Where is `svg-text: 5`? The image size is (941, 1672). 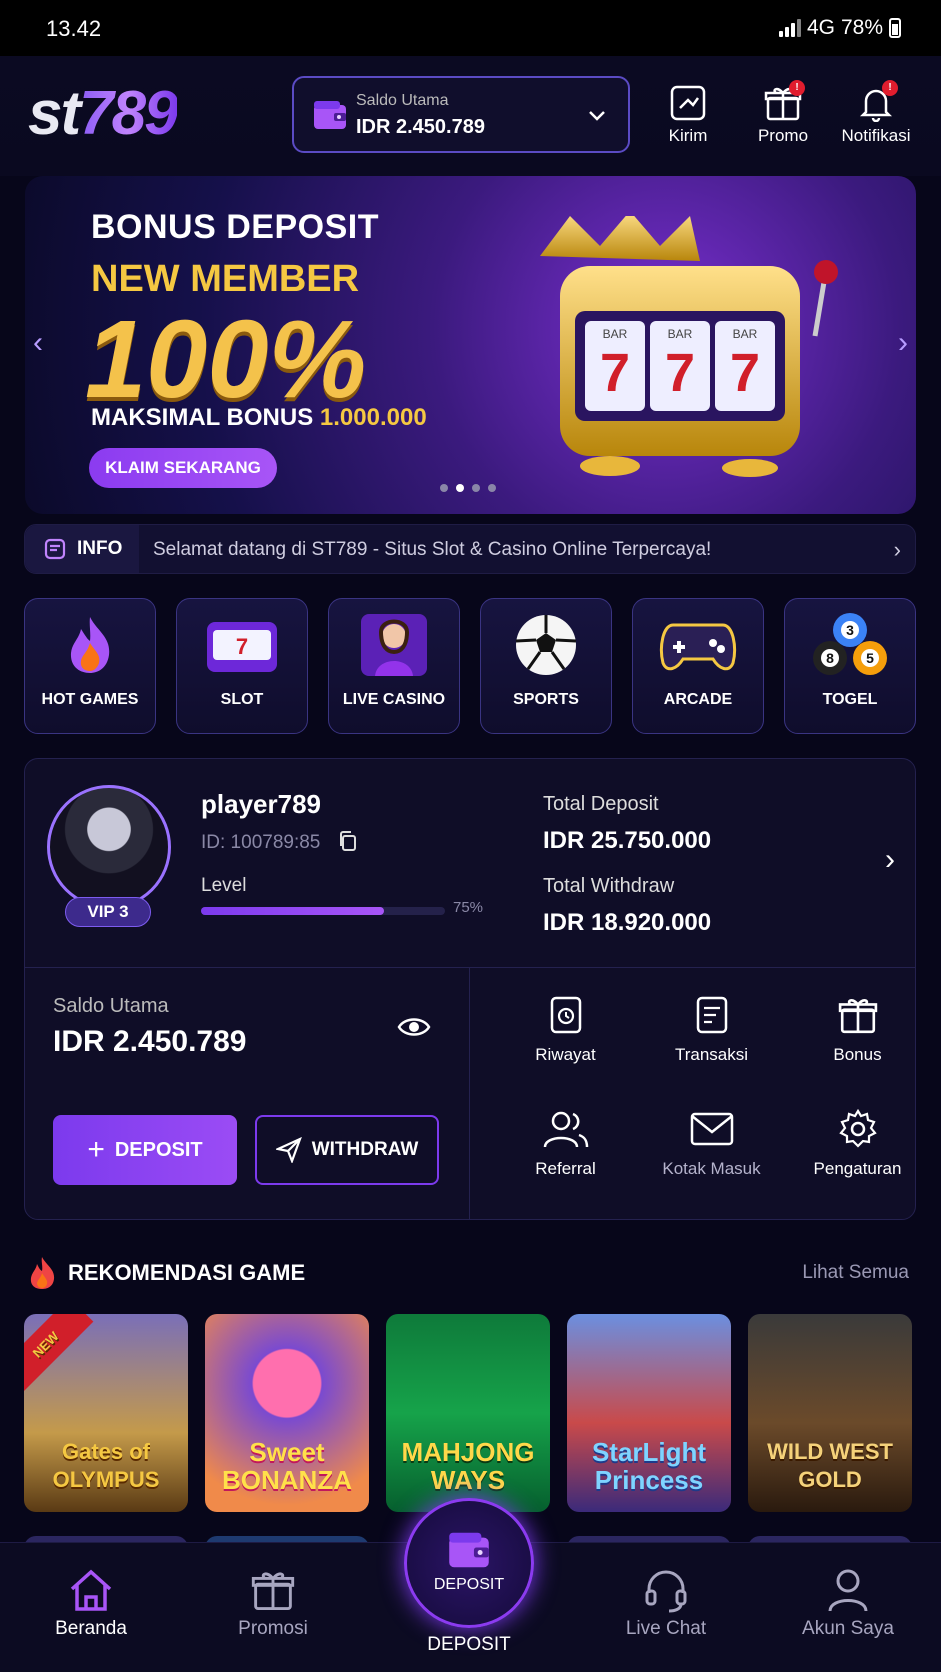 svg-text: 5 is located at coordinates (870, 658).